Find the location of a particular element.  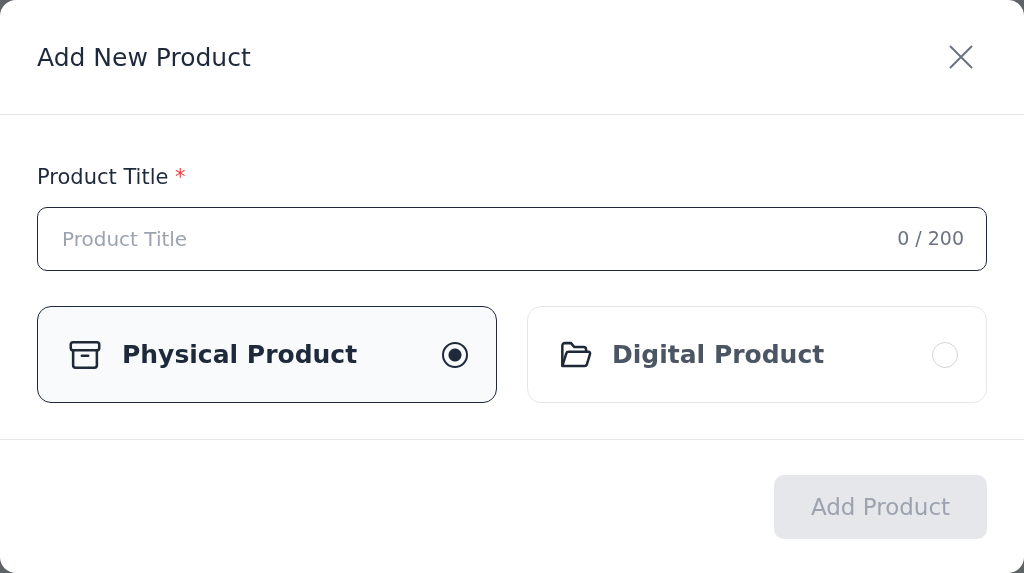

product-type-option: Physical Product is located at coordinates (267, 354).